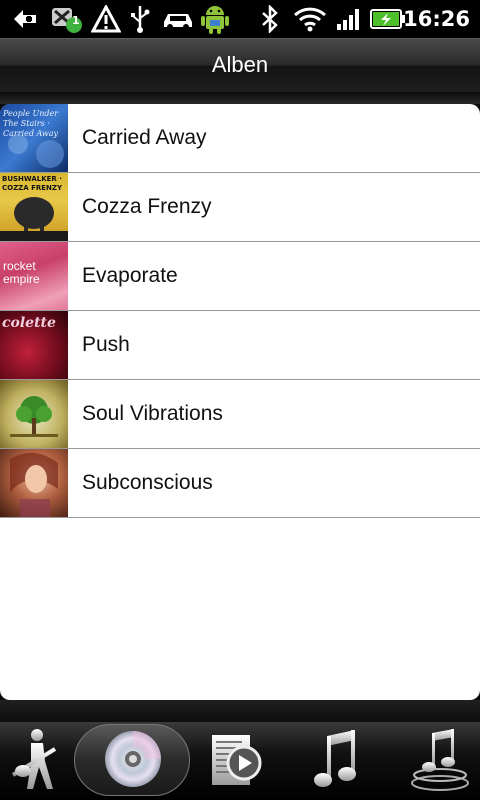  I want to click on signal-icon, so click(349, 19).